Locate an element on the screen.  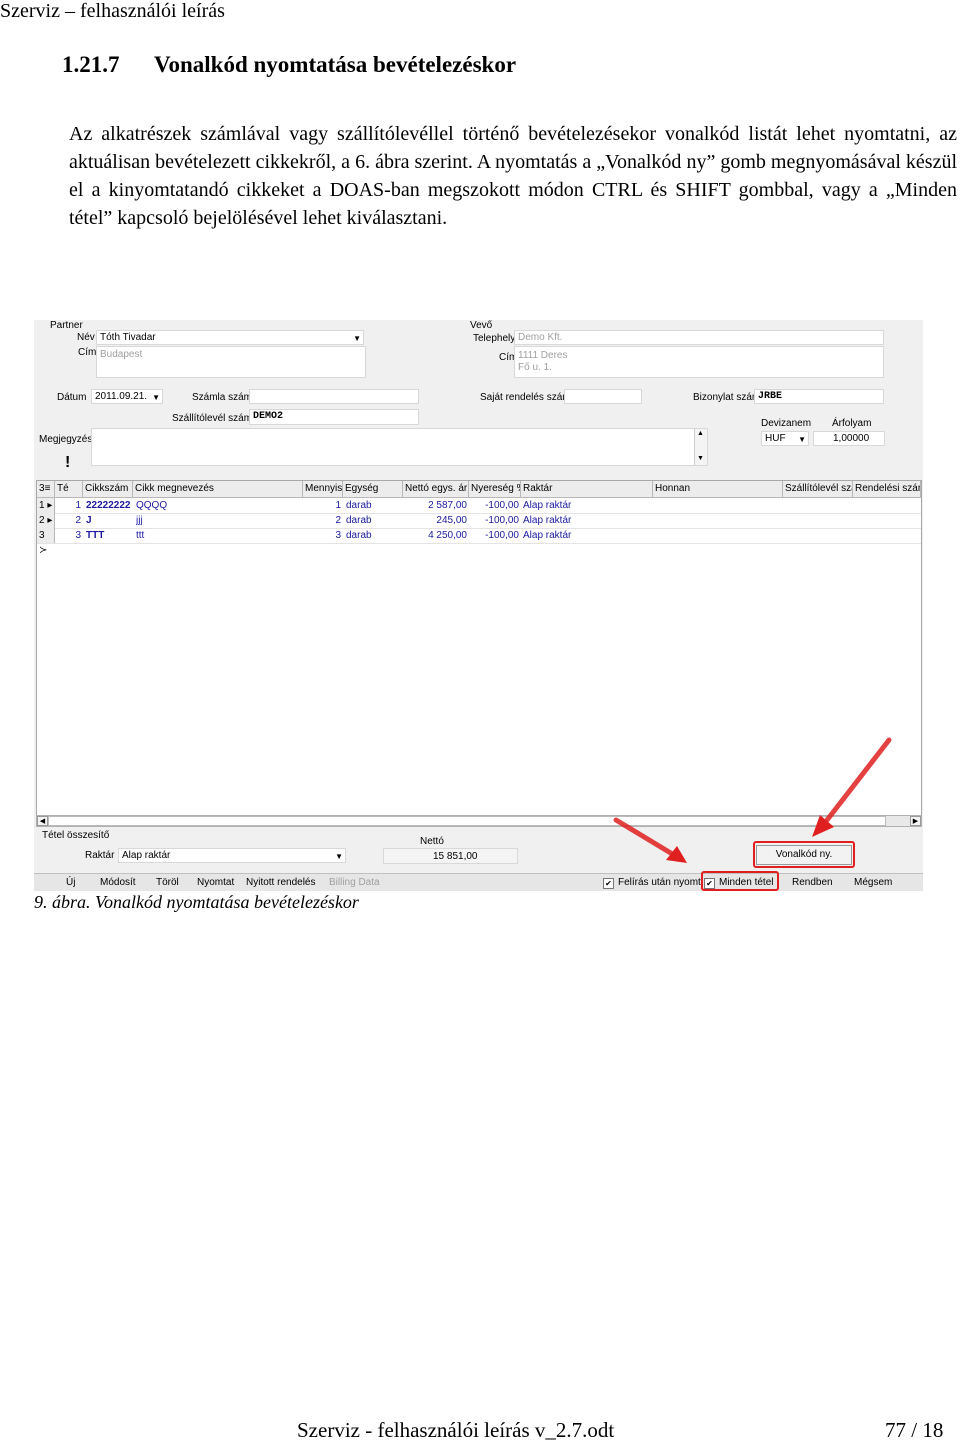
print-after-checkbox: ✔ Felírás után nyomt is located at coordinates (652, 883).